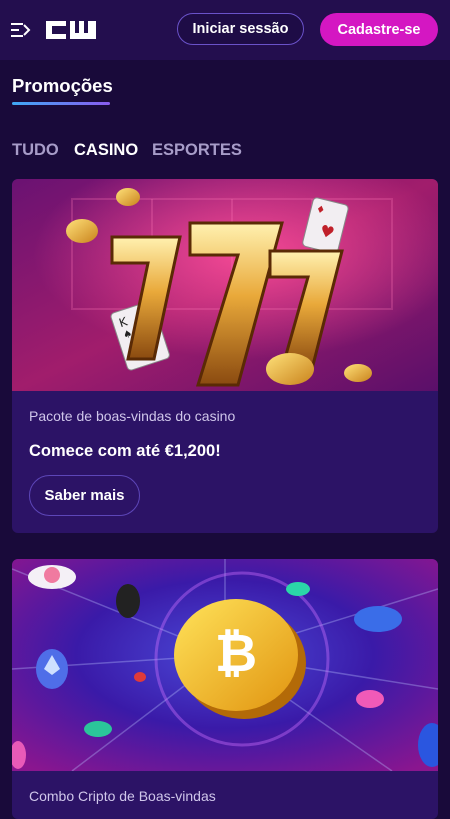 Image resolution: width=450 pixels, height=819 pixels. Describe the element at coordinates (125, 451) in the screenshot. I see `promo-headline: Comece com até €1,200!` at that location.